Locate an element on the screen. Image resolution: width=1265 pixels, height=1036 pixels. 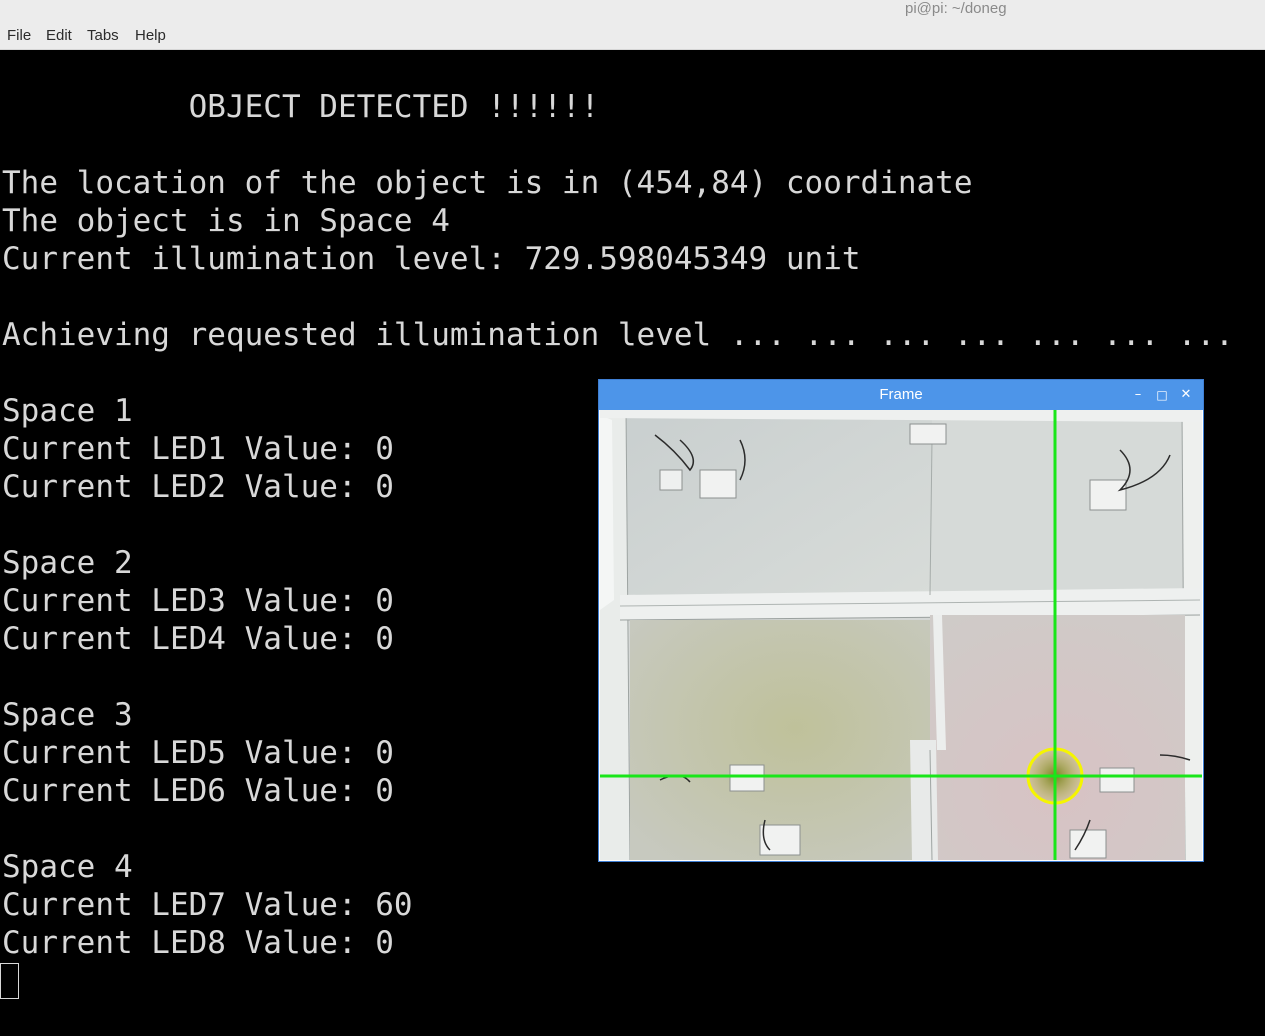
terminal-line: Current LED5 Value: 0 is located at coordinates (198, 753).